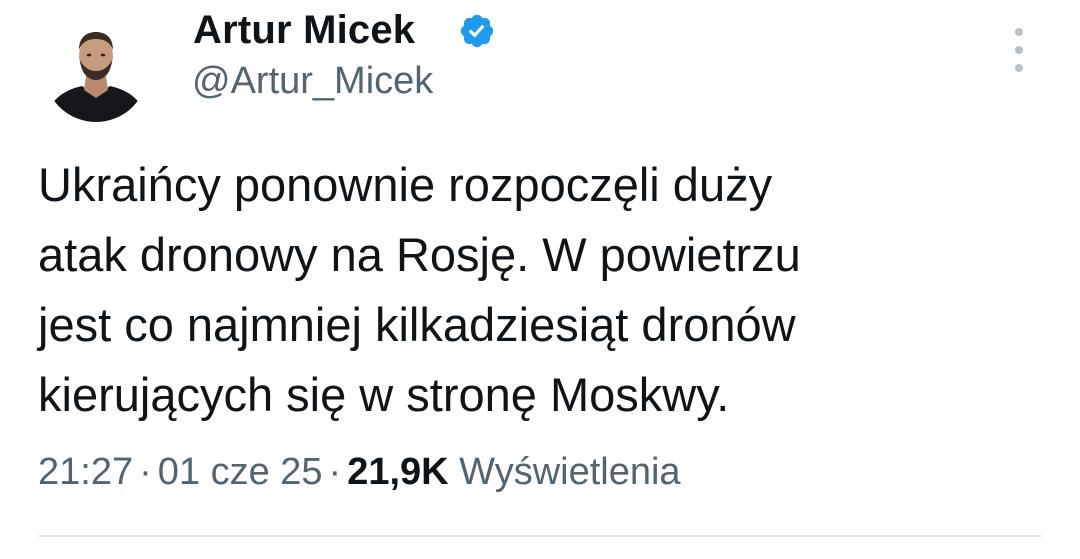 This screenshot has height=559, width=1080. Describe the element at coordinates (240, 472) in the screenshot. I see `tweet-date: 01 cze 25` at that location.